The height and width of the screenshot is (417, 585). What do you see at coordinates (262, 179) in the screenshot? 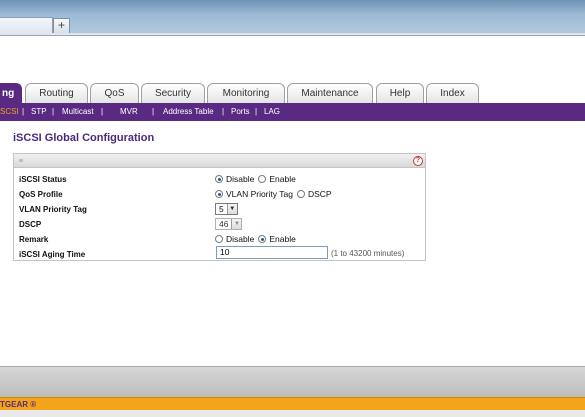
I see `iscsi-status-enable-radio` at bounding box center [262, 179].